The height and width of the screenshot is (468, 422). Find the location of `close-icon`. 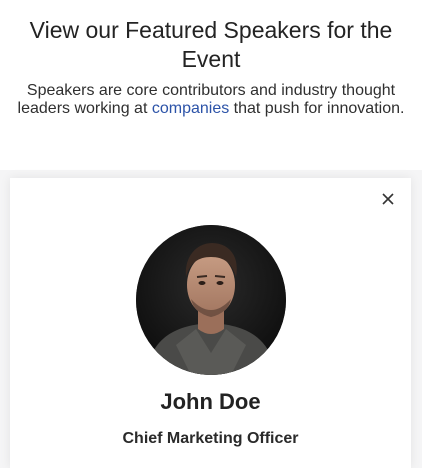

close-icon is located at coordinates (388, 199).